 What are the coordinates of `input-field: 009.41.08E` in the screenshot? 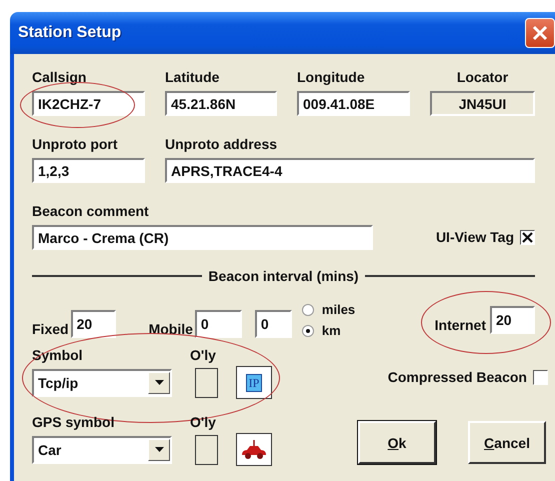 It's located at (353, 103).